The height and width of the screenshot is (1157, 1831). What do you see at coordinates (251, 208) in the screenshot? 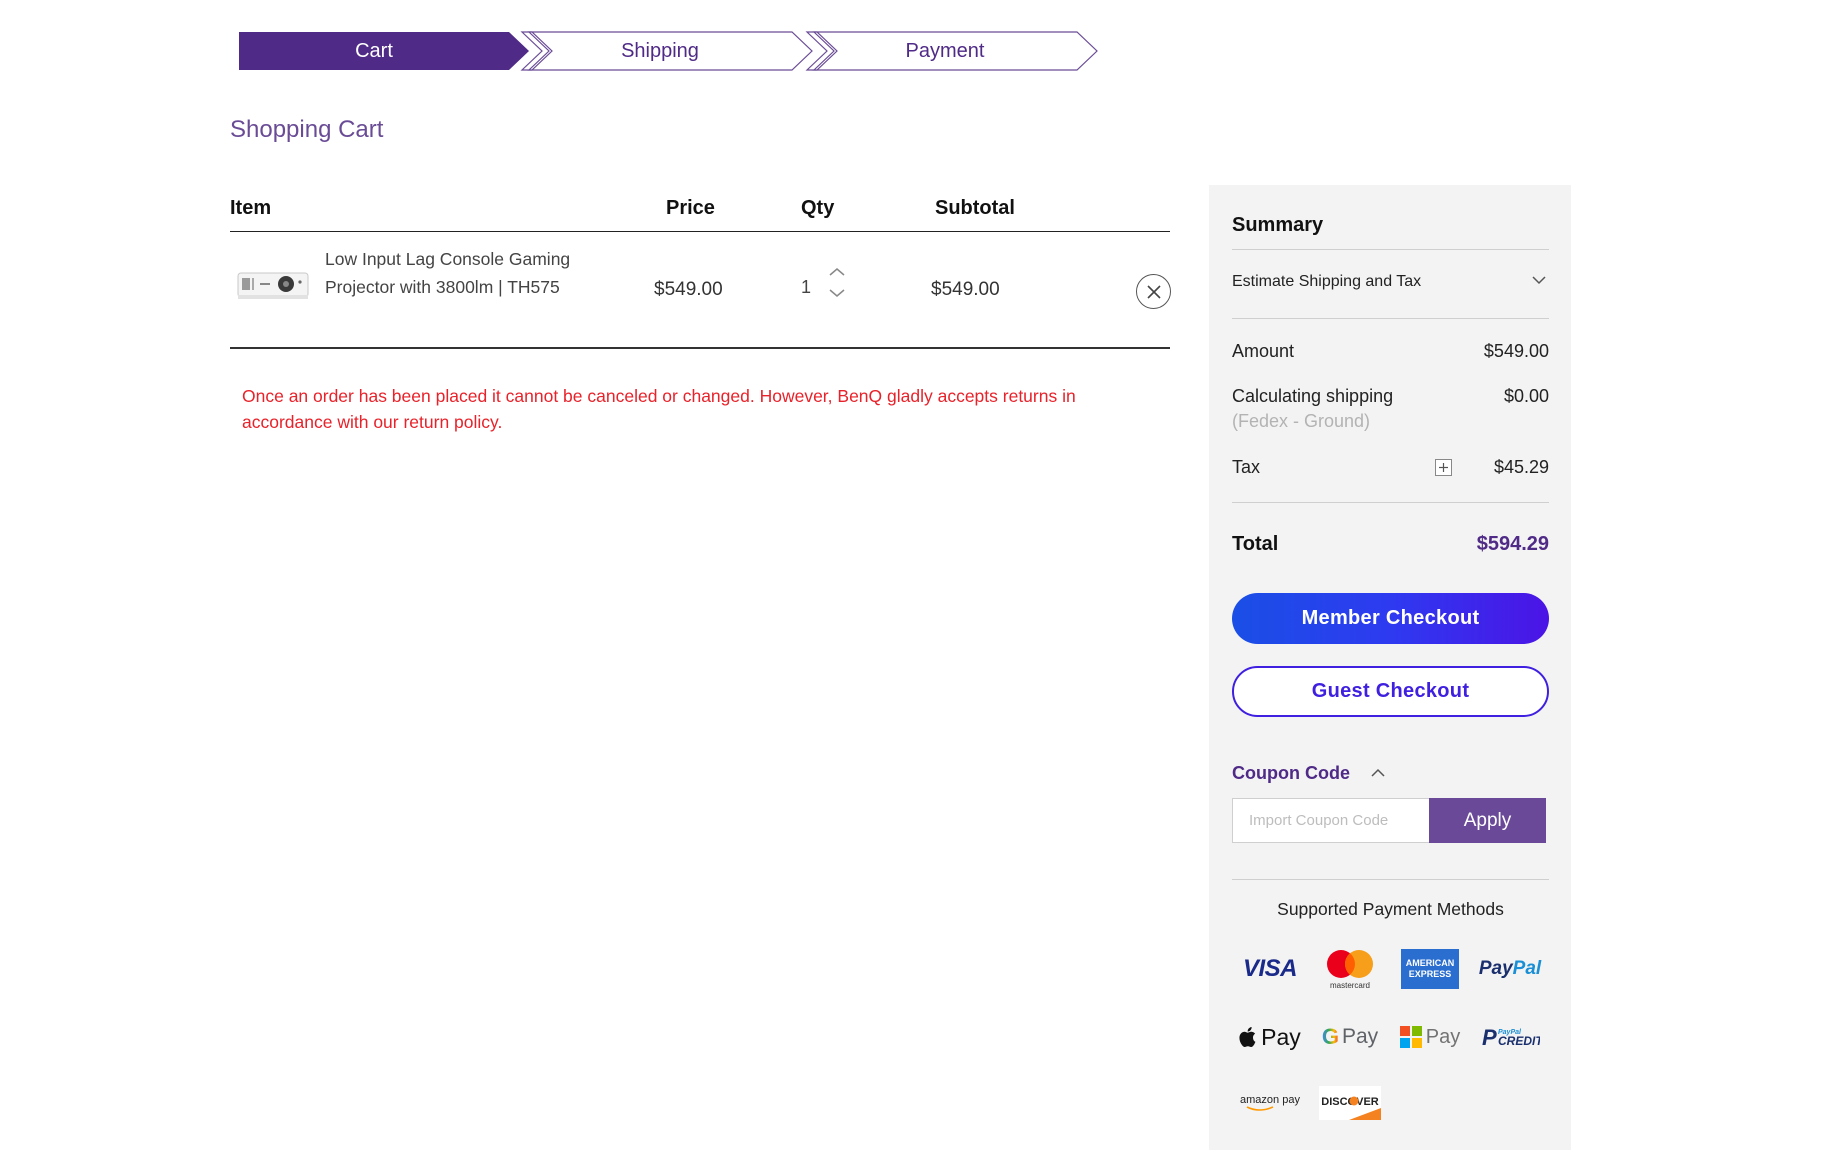
I see `column-header-item: Item` at bounding box center [251, 208].